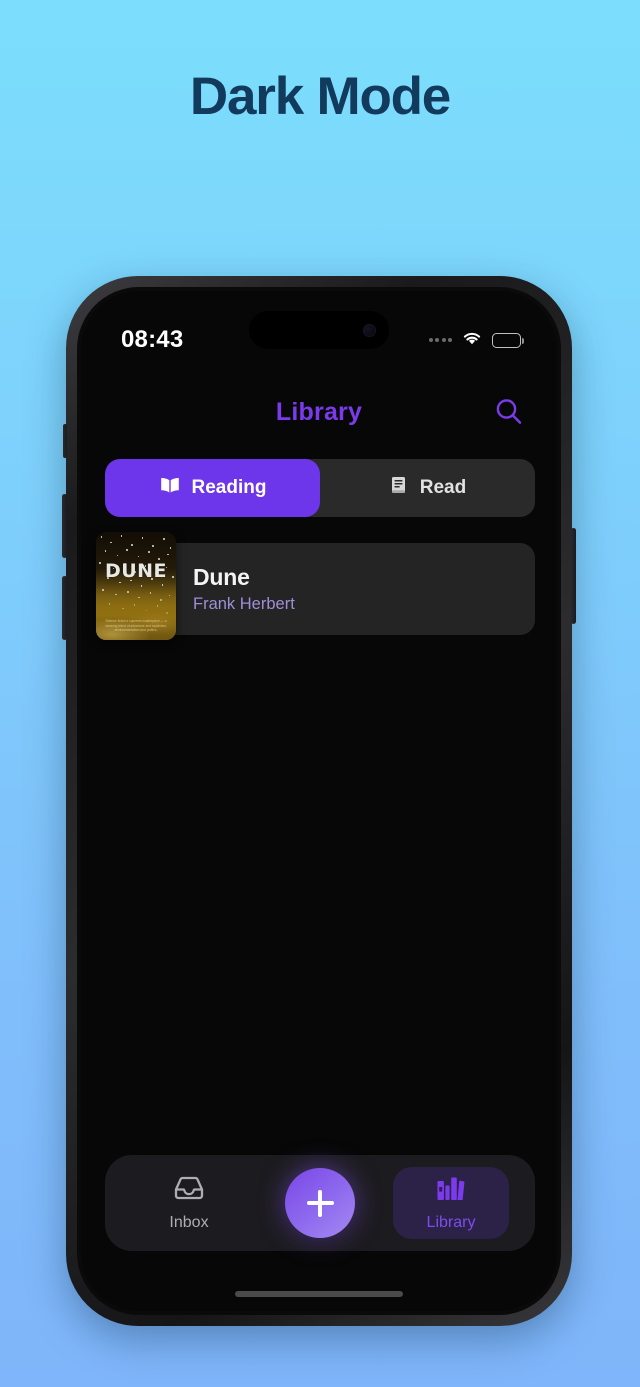 Image resolution: width=640 pixels, height=1387 pixels. I want to click on segmented-control: Reading Read, so click(320, 488).